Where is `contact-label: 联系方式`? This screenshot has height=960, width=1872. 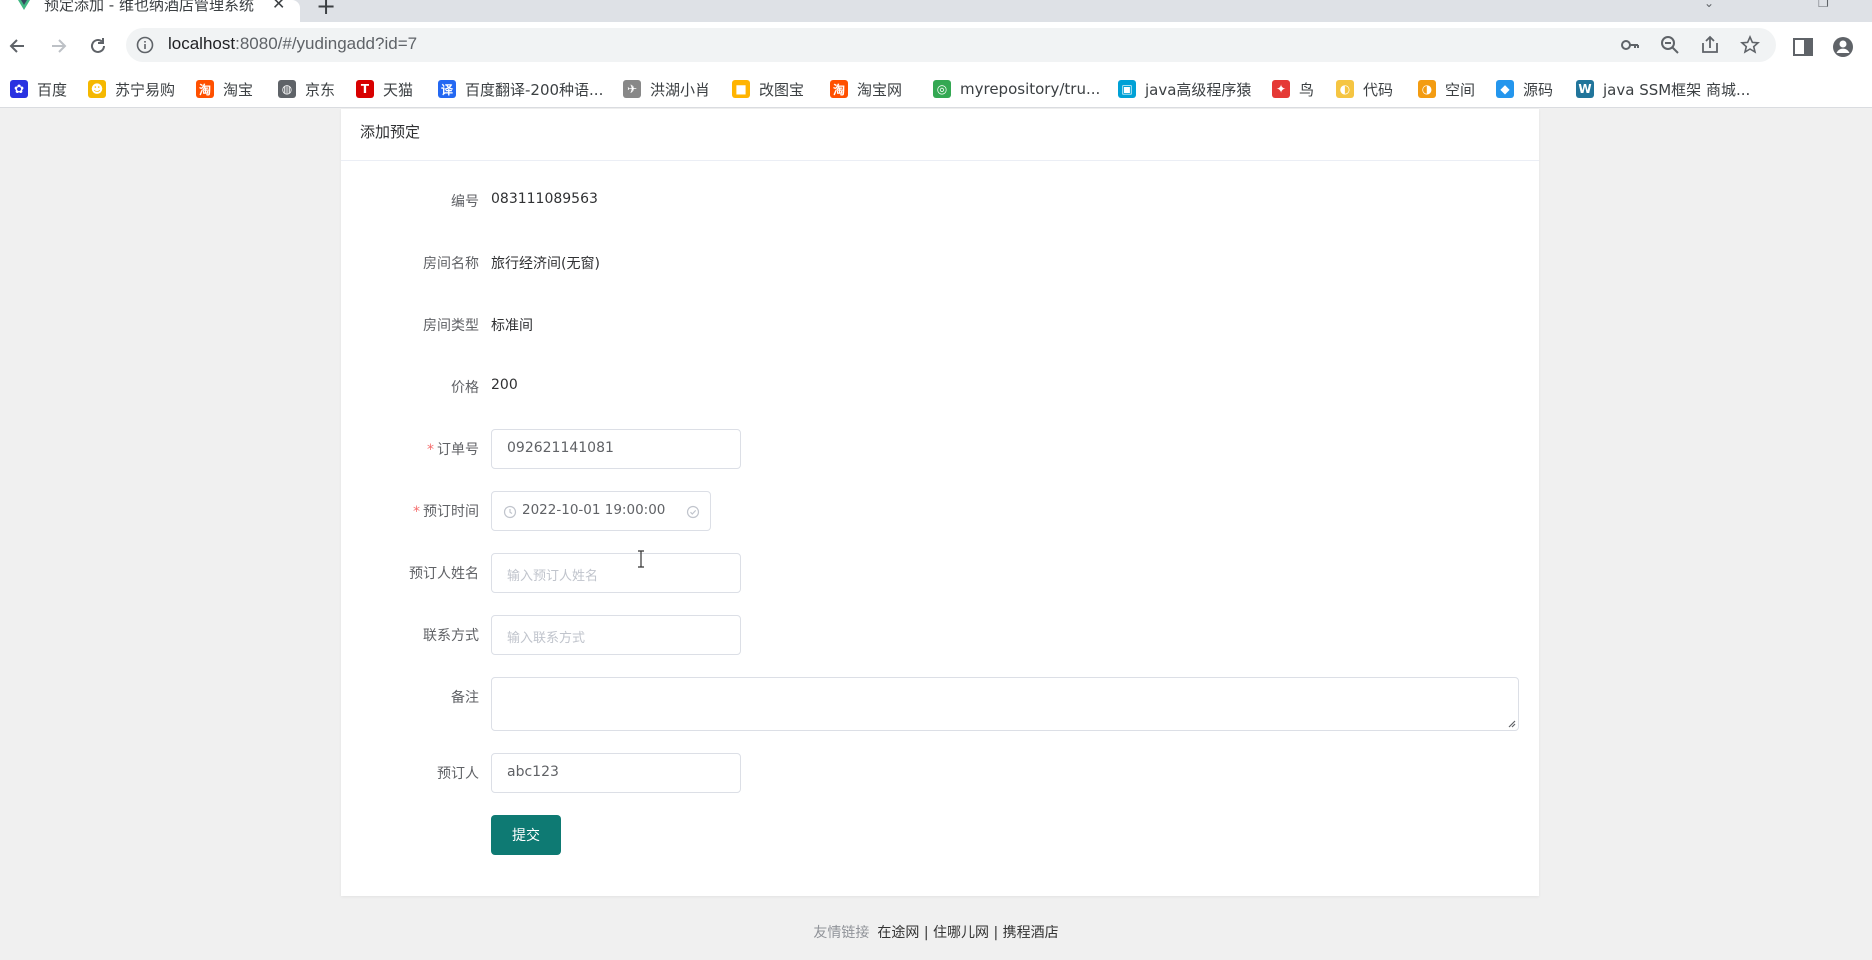
contact-label: 联系方式 is located at coordinates (451, 636).